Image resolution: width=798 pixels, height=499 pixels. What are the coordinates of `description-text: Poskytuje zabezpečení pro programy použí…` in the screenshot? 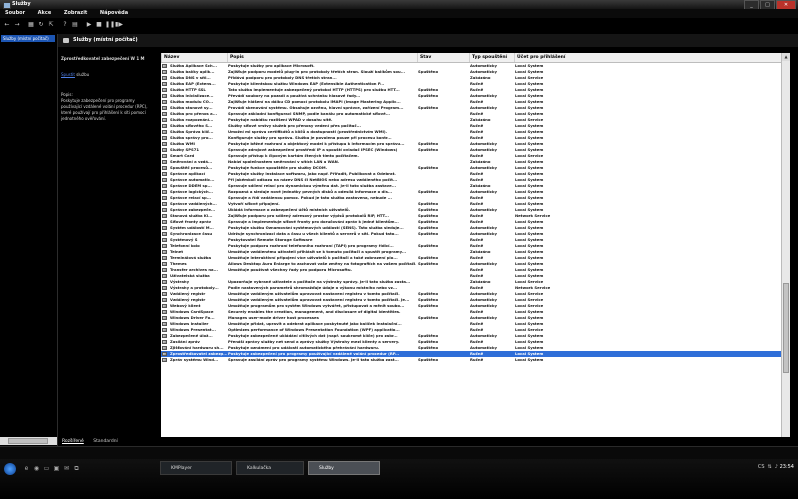 It's located at (104, 109).